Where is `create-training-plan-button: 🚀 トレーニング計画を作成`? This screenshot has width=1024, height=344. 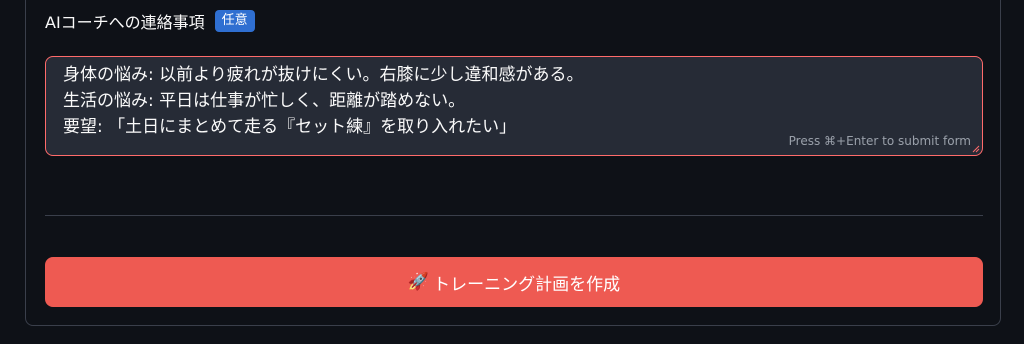 create-training-plan-button: 🚀 トレーニング計画を作成 is located at coordinates (514, 282).